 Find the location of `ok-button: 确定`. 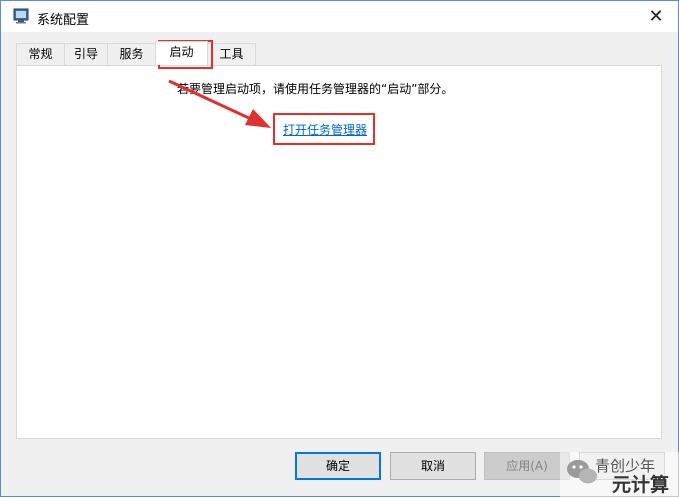

ok-button: 确定 is located at coordinates (338, 466).